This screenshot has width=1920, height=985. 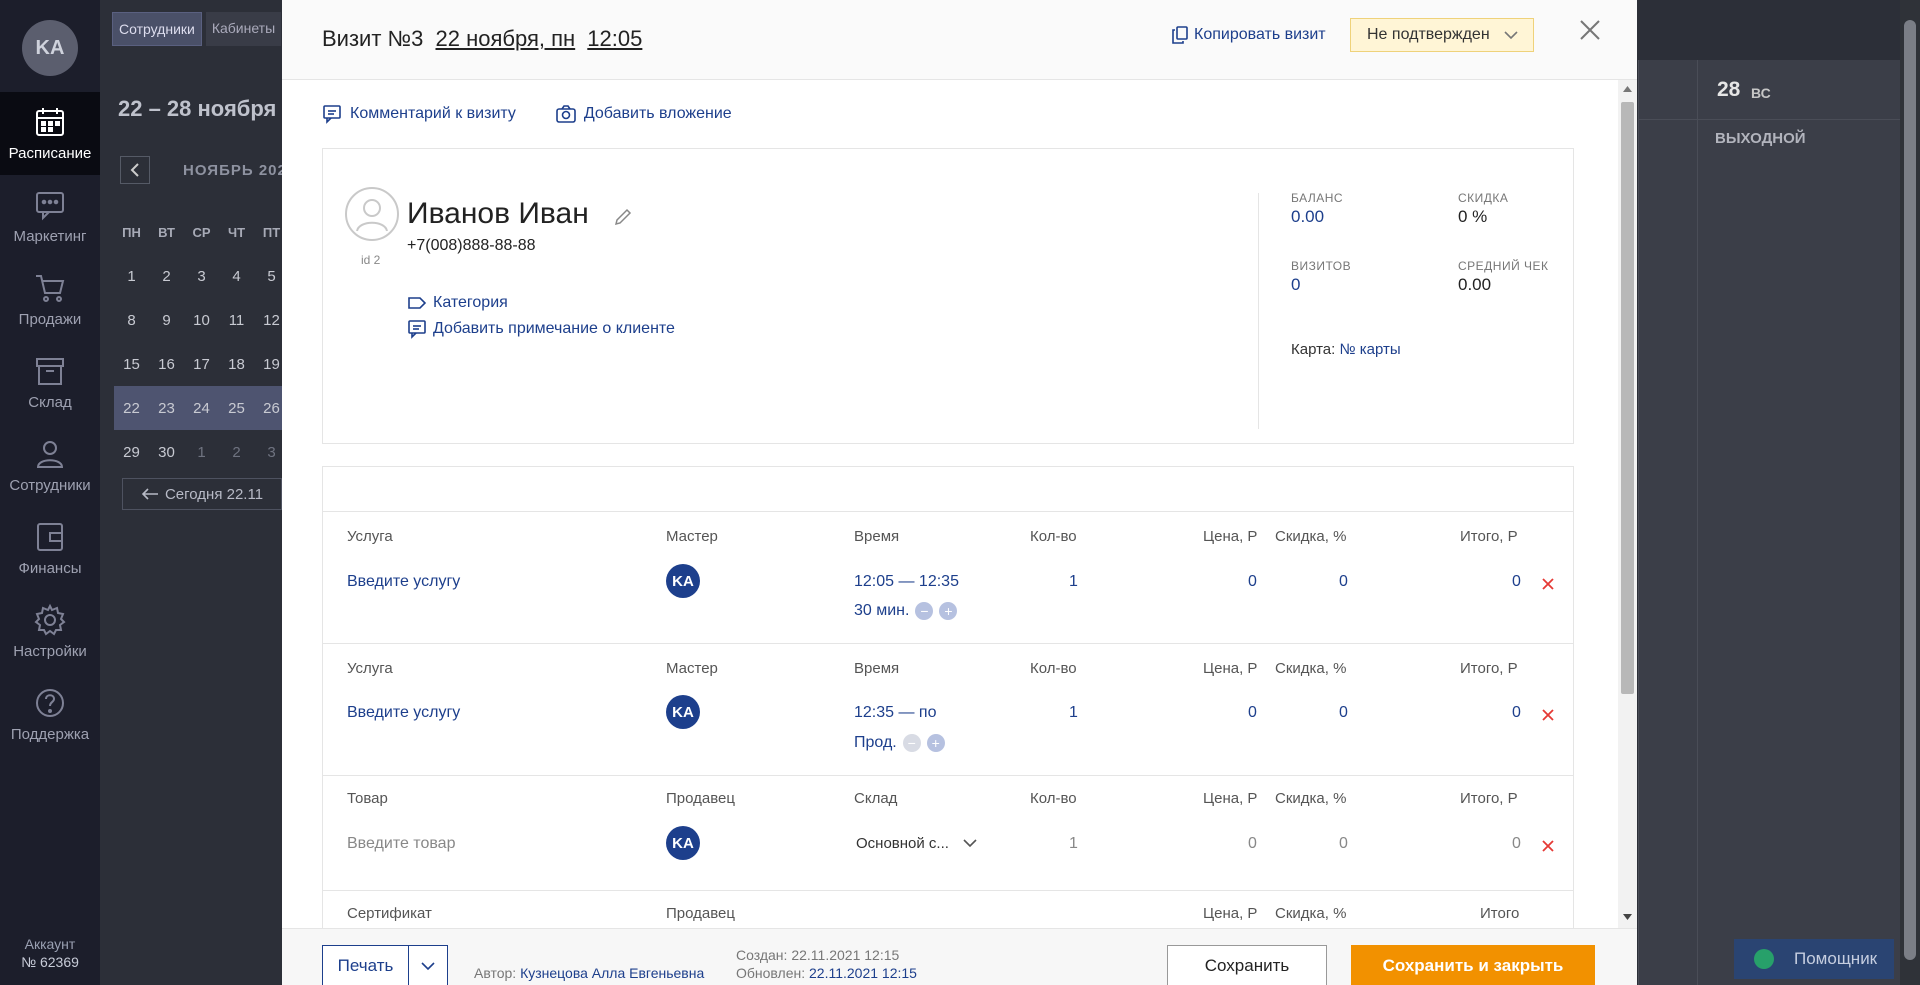 I want to click on day-cell: 9, so click(x=166, y=320).